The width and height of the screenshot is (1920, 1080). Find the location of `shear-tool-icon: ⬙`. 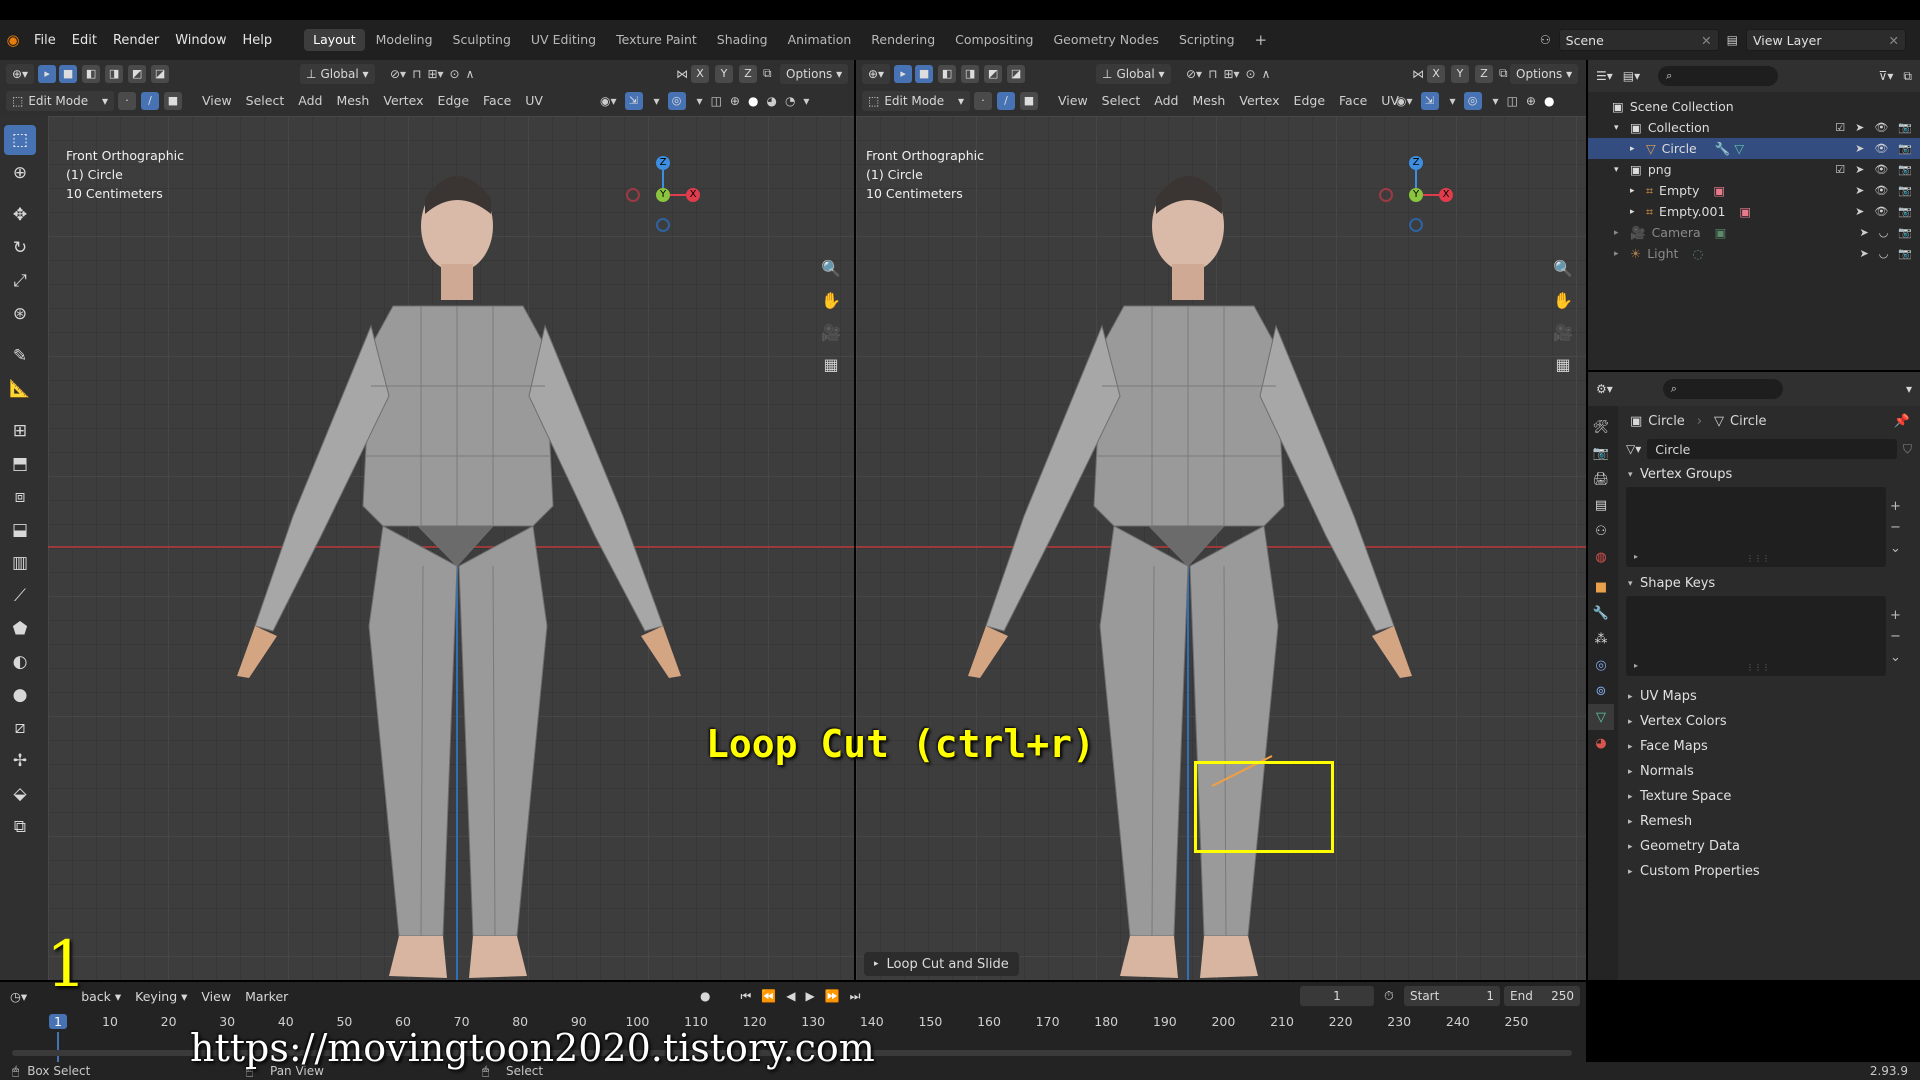

shear-tool-icon: ⬙ is located at coordinates (20, 794).